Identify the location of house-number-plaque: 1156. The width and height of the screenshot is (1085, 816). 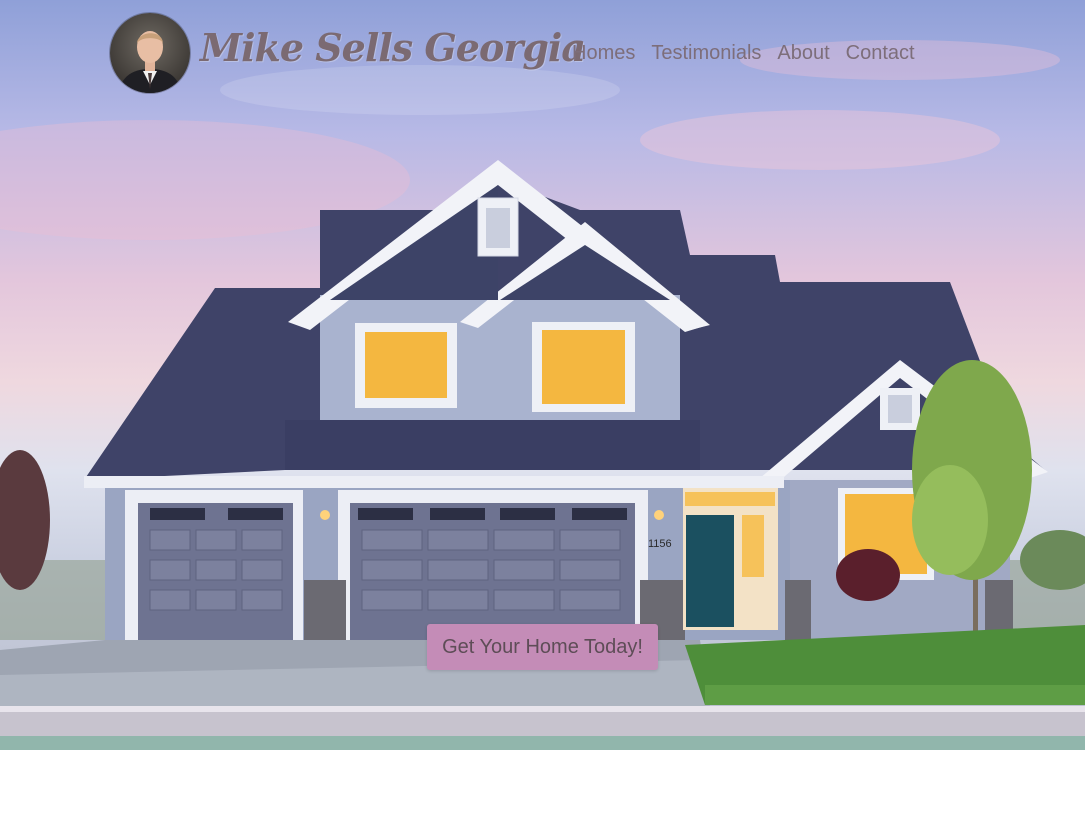
(660, 544).